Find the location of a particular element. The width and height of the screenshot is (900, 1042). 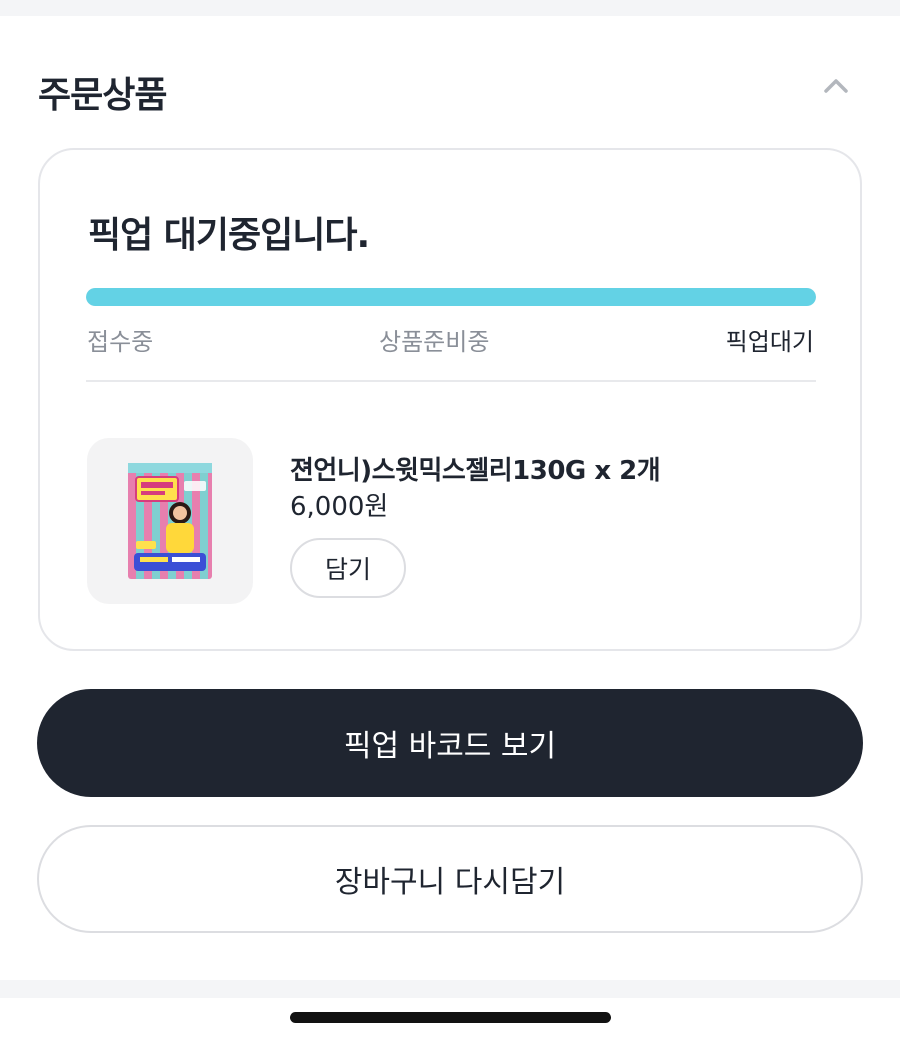

bottom-separator is located at coordinates (450, 989).